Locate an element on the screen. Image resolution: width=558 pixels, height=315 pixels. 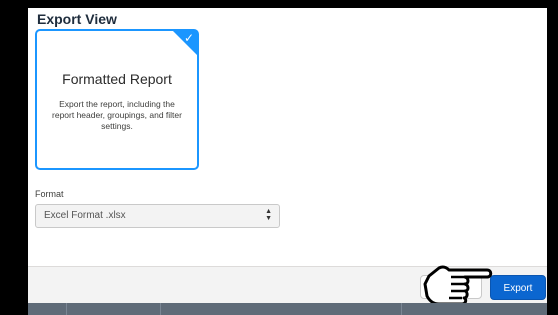
export-button: Export is located at coordinates (518, 287).